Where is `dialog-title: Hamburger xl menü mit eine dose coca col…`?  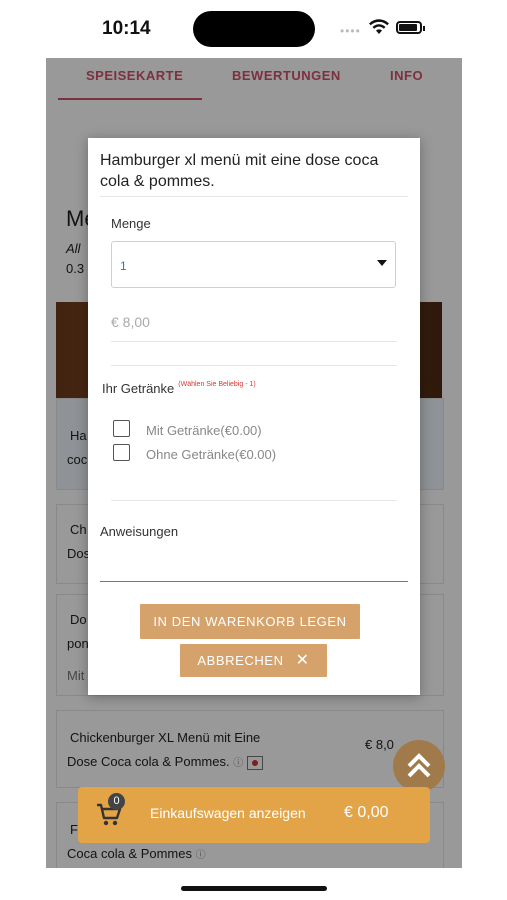 dialog-title: Hamburger xl menü mit eine dose coca col… is located at coordinates (239, 171).